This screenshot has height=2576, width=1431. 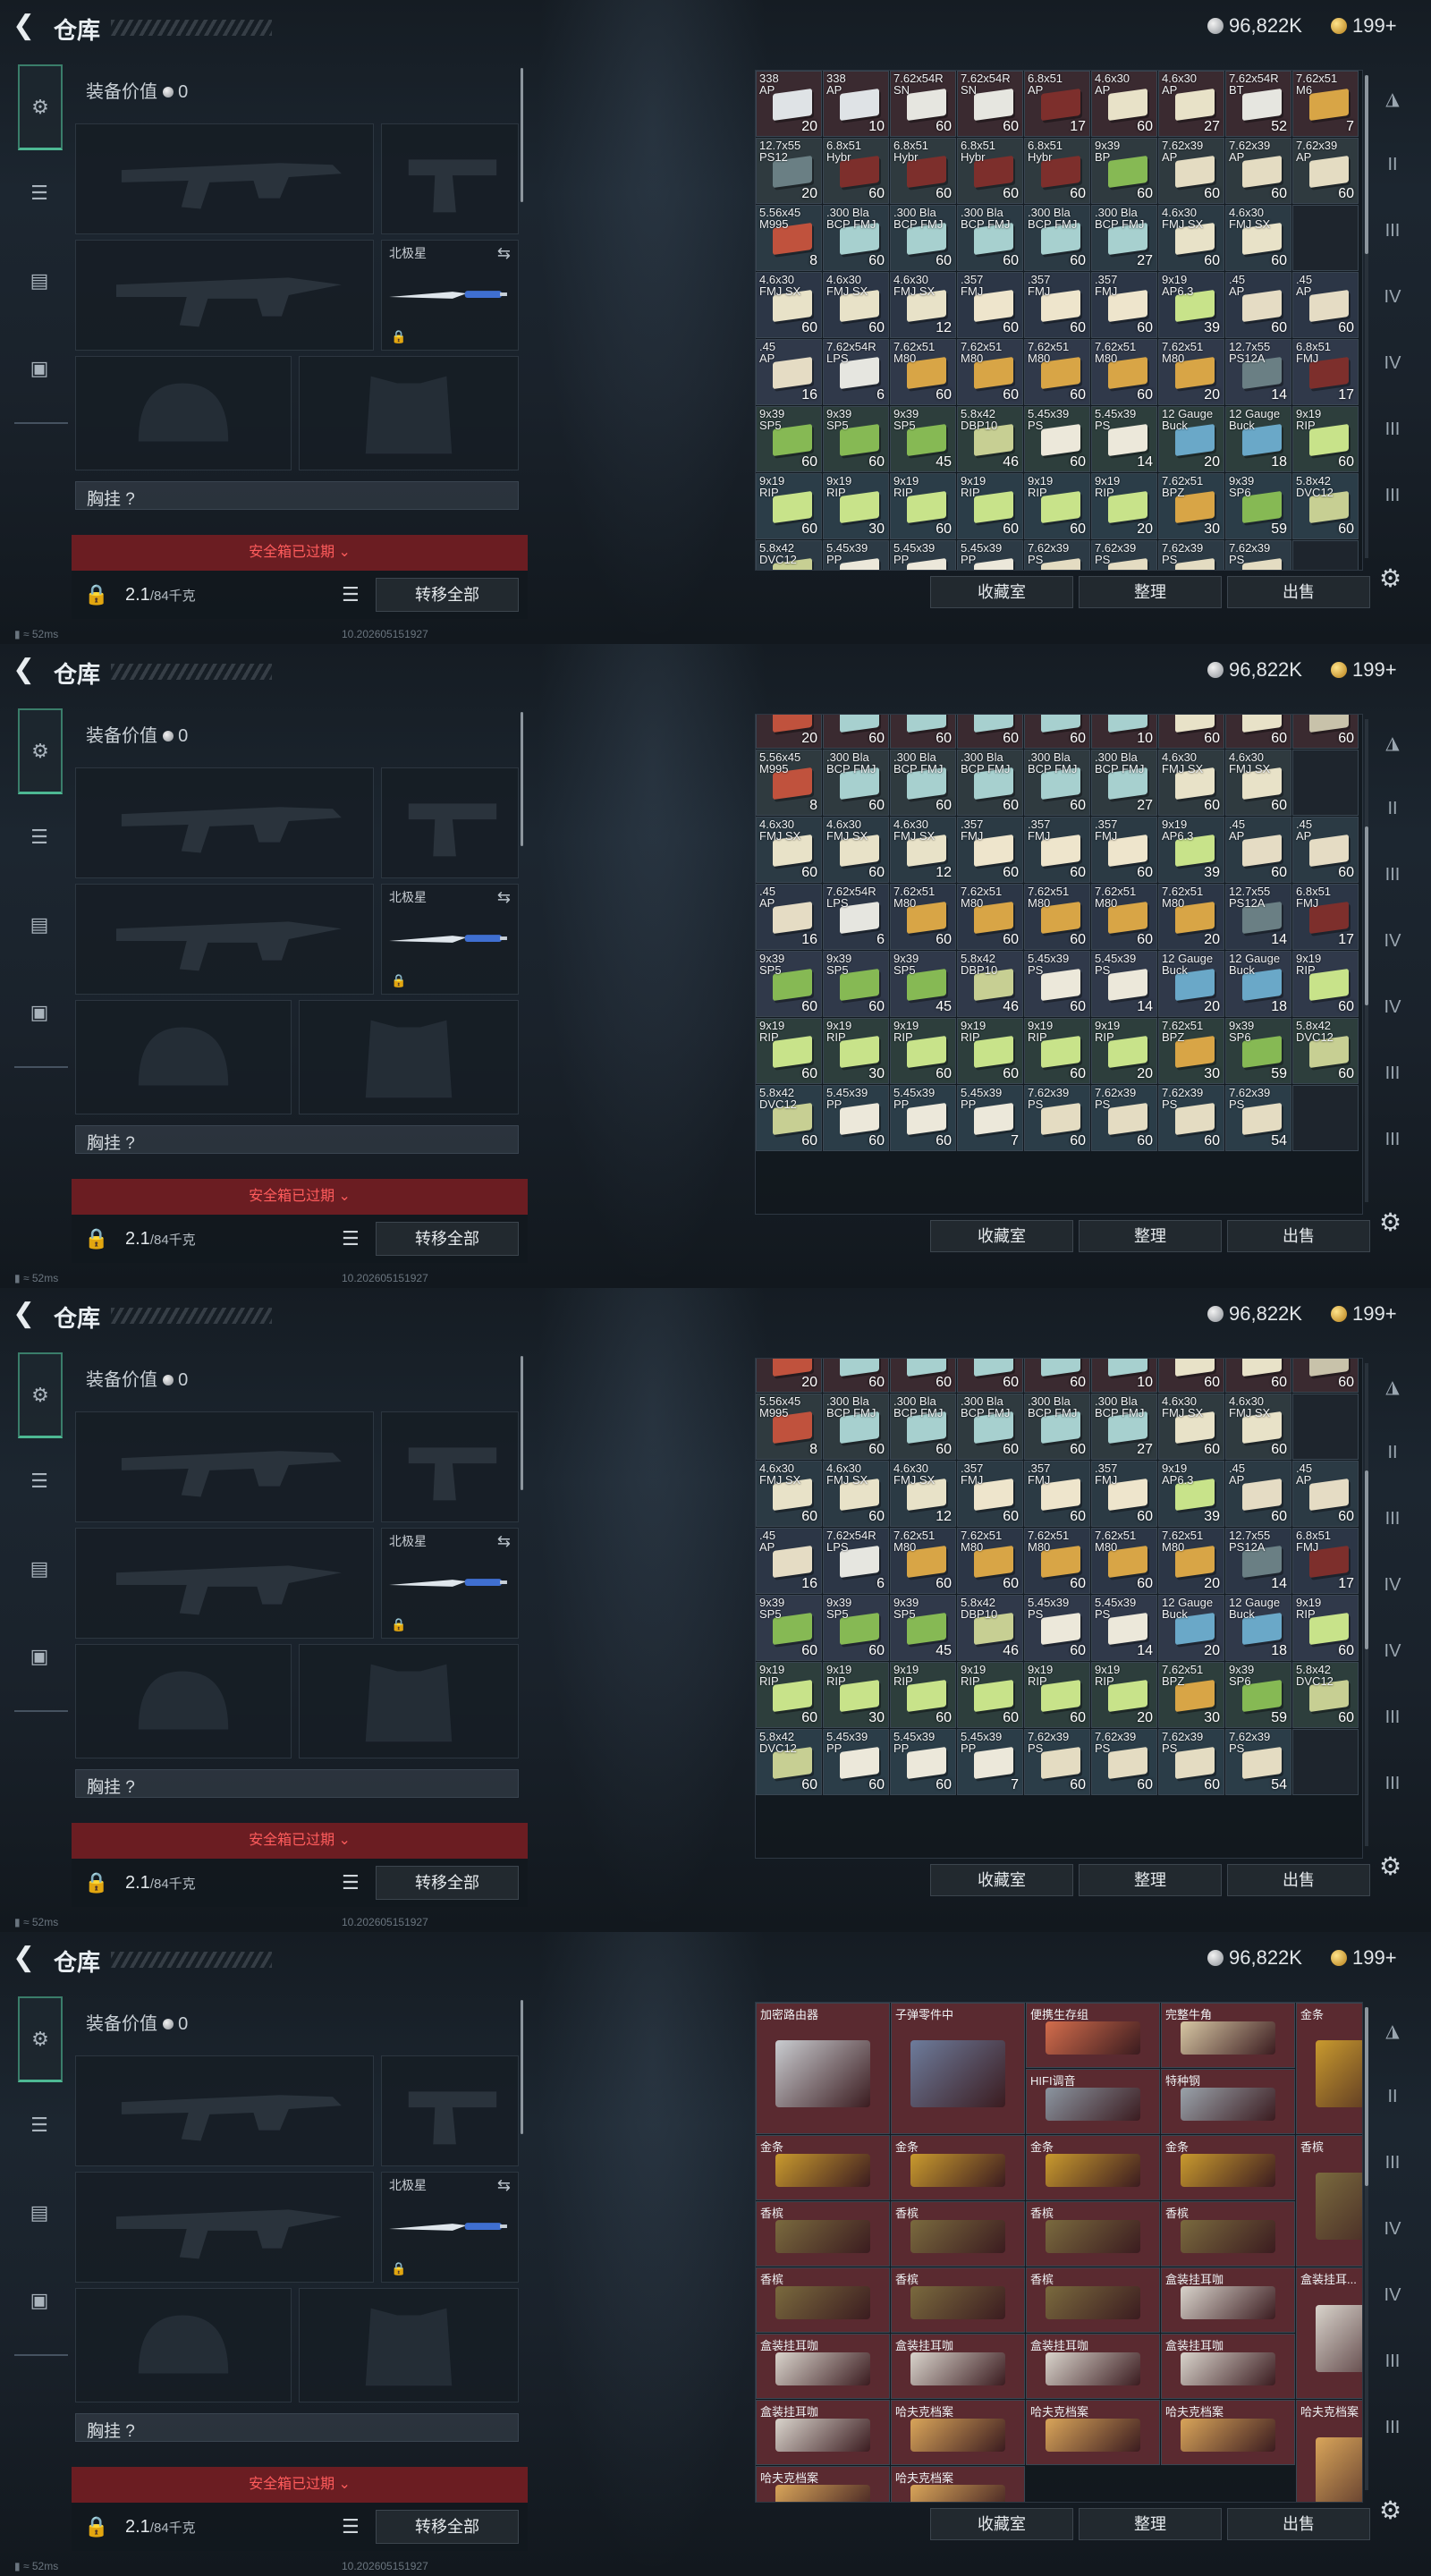 What do you see at coordinates (225, 2110) in the screenshot?
I see `primary-weapon-slot` at bounding box center [225, 2110].